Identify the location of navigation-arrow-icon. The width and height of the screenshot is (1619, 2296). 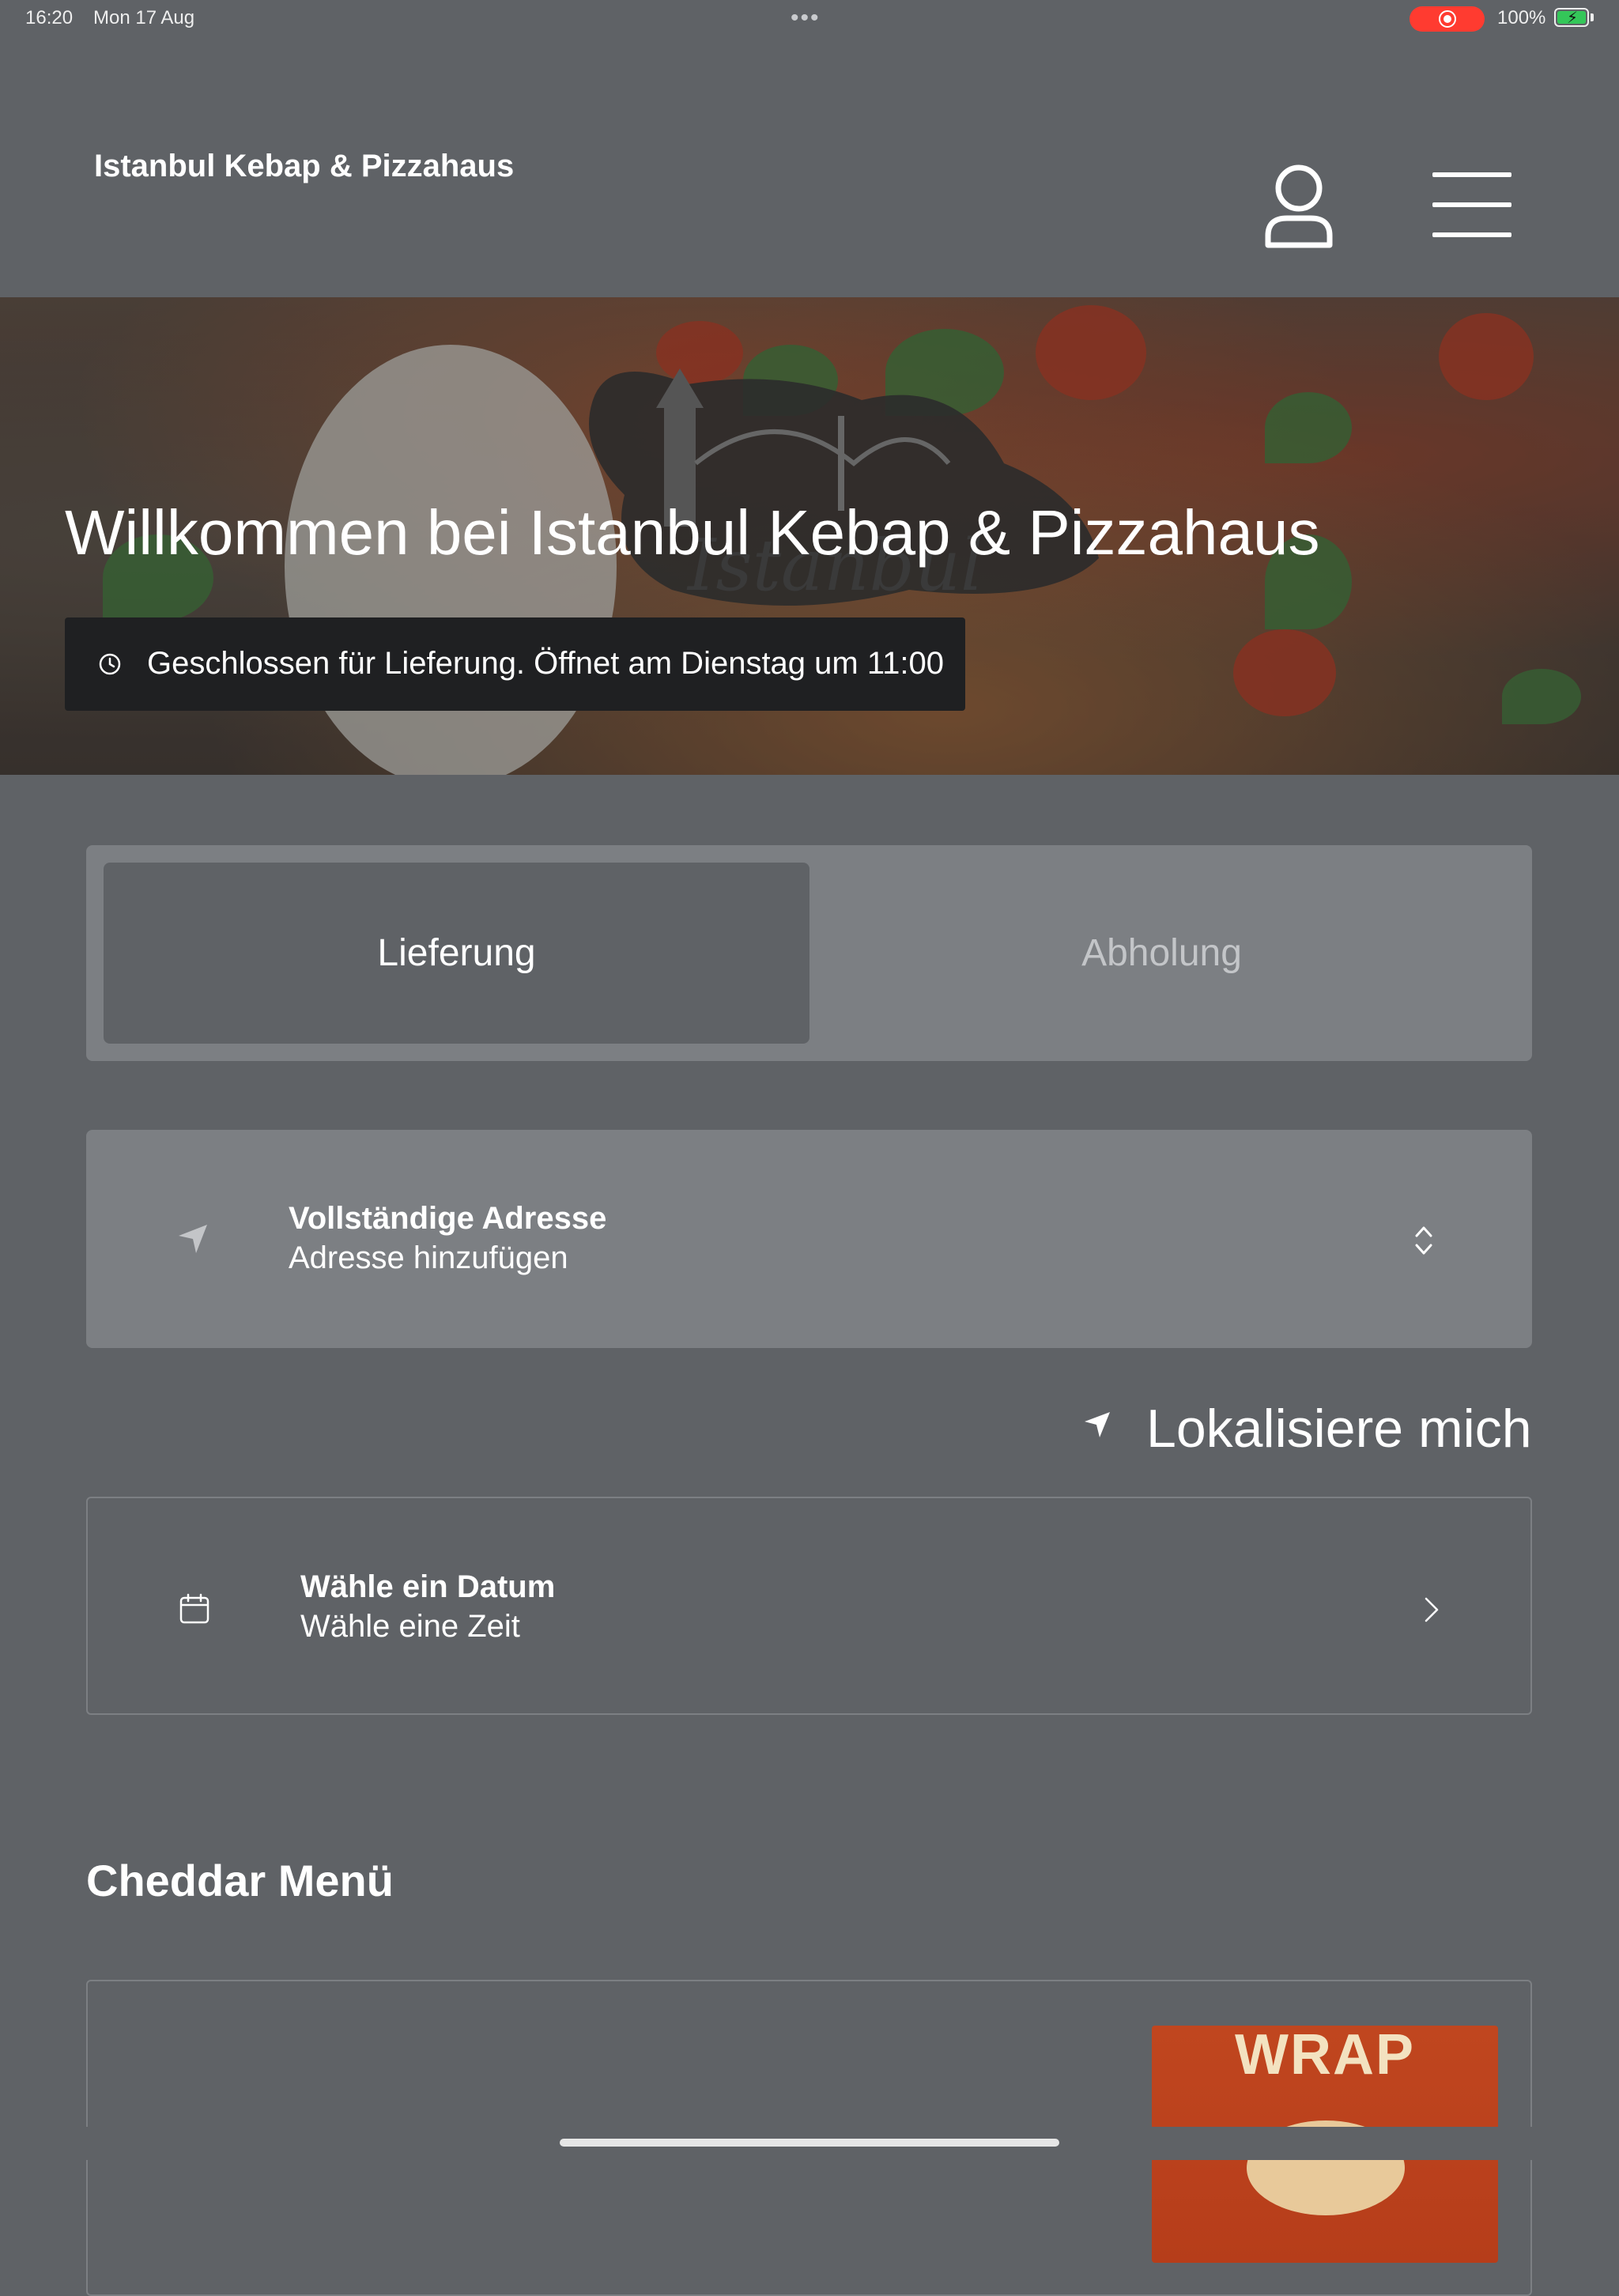
(193, 1239).